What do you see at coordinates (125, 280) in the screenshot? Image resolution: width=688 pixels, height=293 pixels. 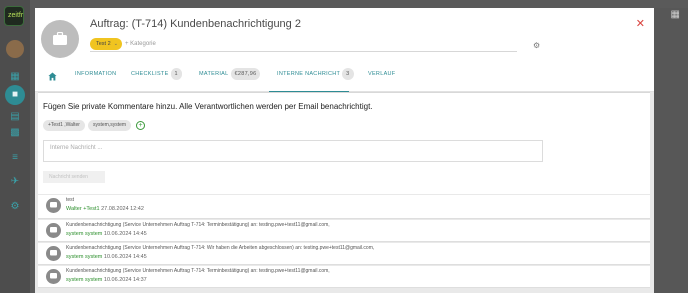 I see `history-date: 10.06.2024 14:37` at bounding box center [125, 280].